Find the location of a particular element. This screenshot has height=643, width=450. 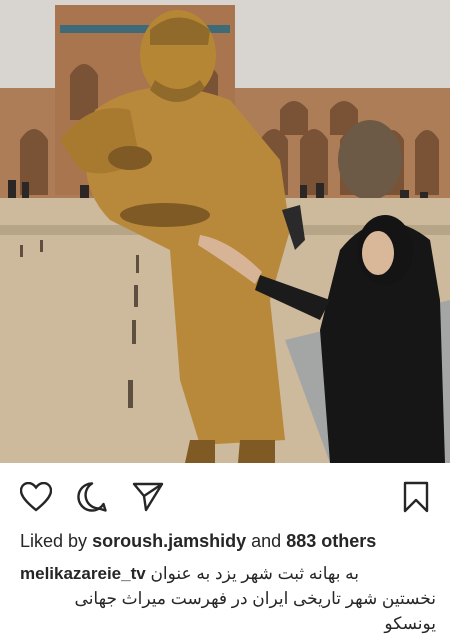

caption-username: melikazareie_tv is located at coordinates (83, 573).